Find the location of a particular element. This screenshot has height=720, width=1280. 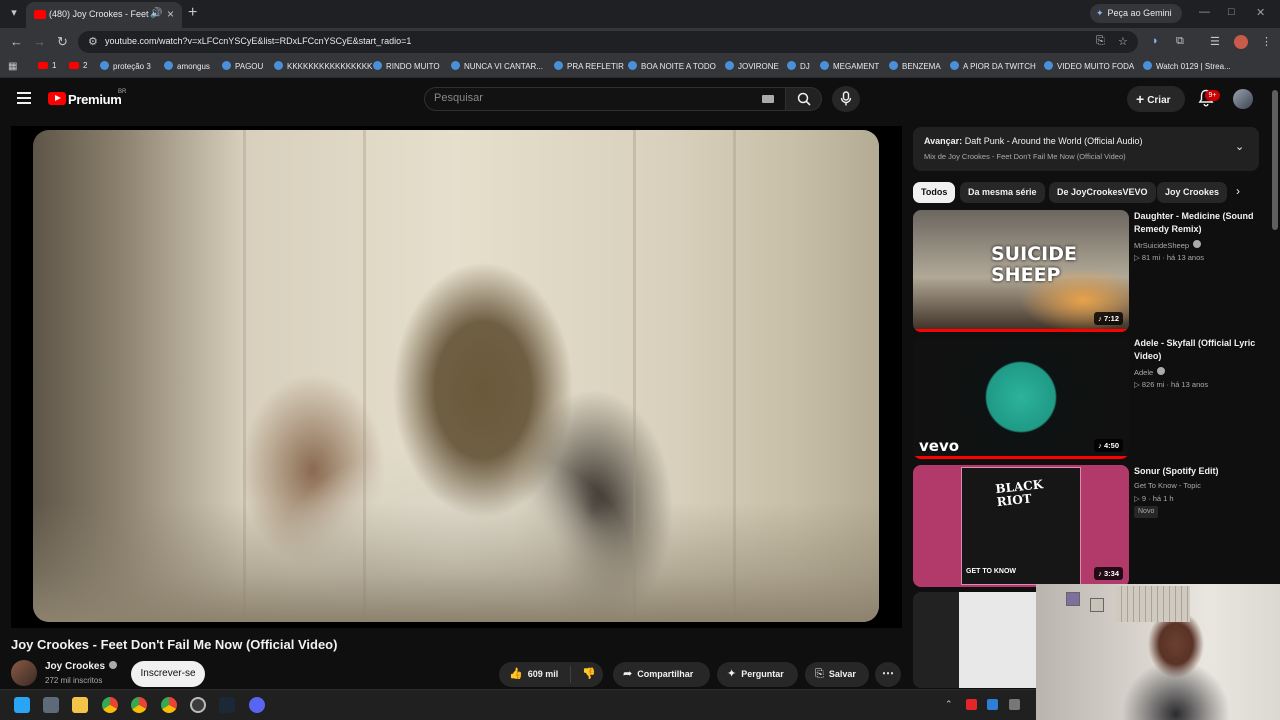

more-actions-icon: ⋯ is located at coordinates (888, 674).